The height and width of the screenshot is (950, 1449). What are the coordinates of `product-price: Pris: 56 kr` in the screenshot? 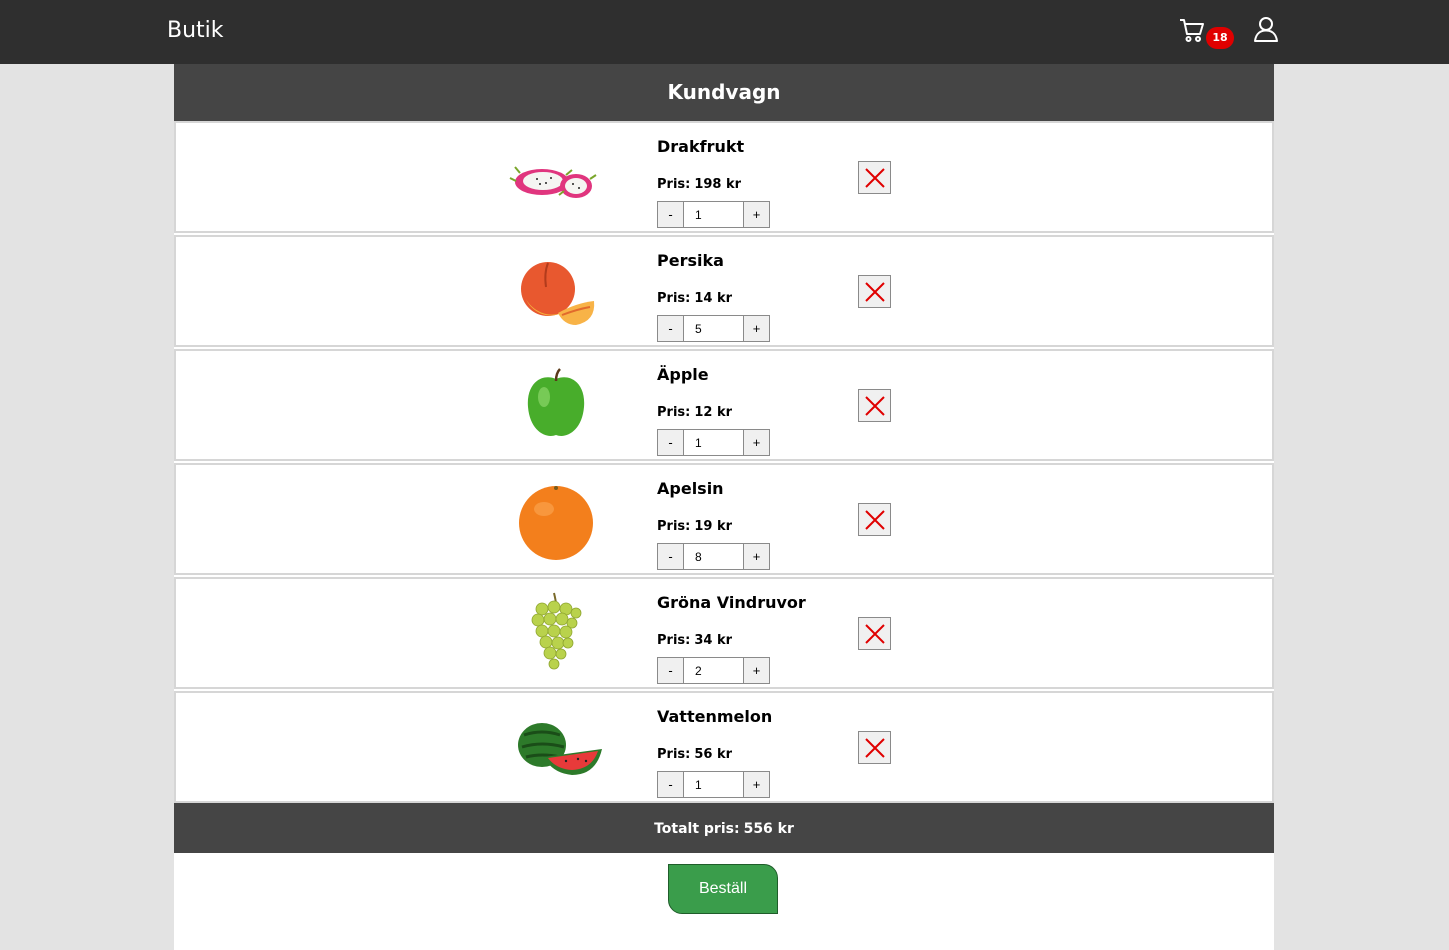 It's located at (694, 754).